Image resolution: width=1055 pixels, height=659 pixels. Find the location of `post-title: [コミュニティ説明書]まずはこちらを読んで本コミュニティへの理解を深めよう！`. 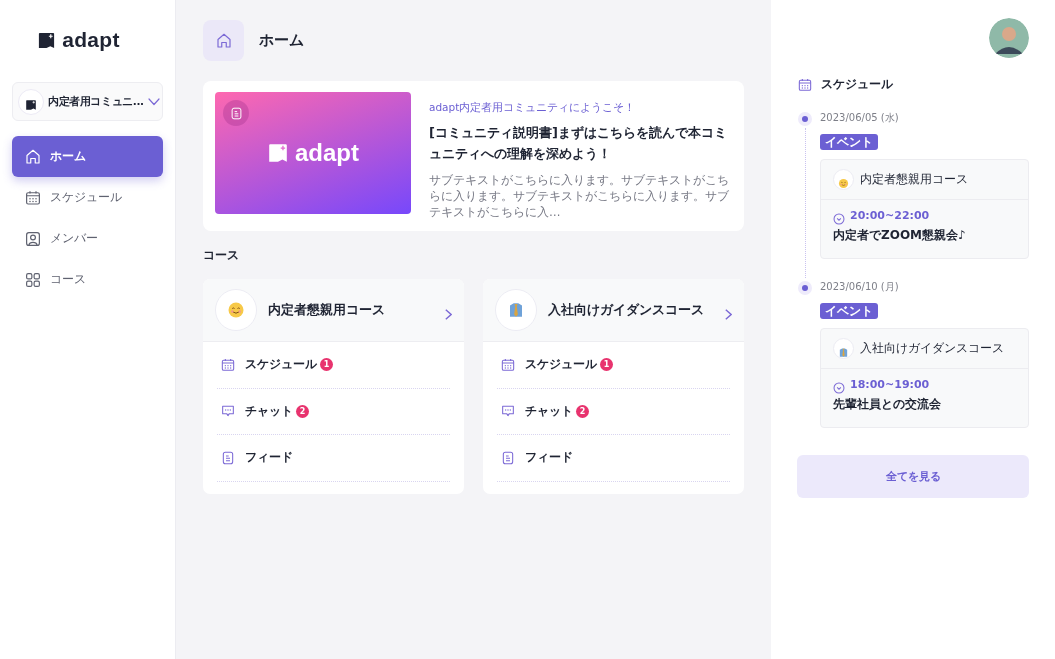

post-title: [コミュニティ説明書]まずはこちらを読んで本コミュニティへの理解を深めよう！ is located at coordinates (578, 143).